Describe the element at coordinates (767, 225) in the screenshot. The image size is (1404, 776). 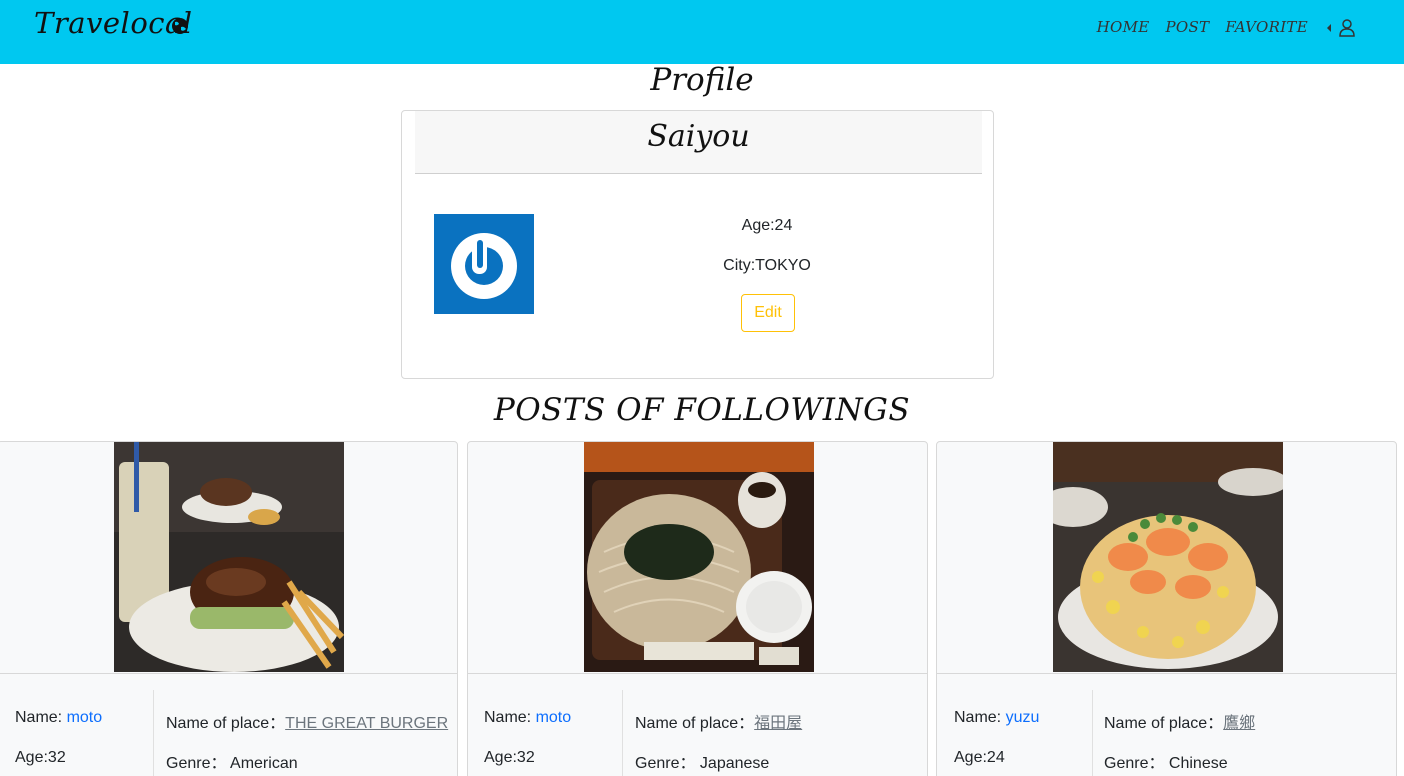
I see `profile-age: Age:24` at that location.